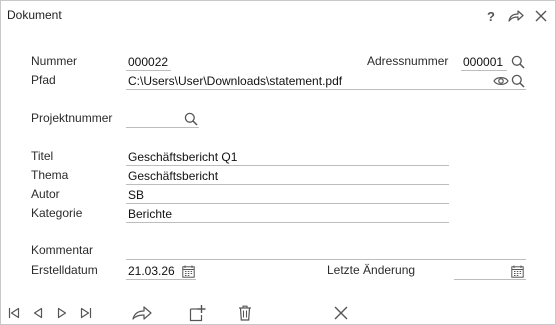  What do you see at coordinates (484, 70) in the screenshot?
I see `adressnummer-underline` at bounding box center [484, 70].